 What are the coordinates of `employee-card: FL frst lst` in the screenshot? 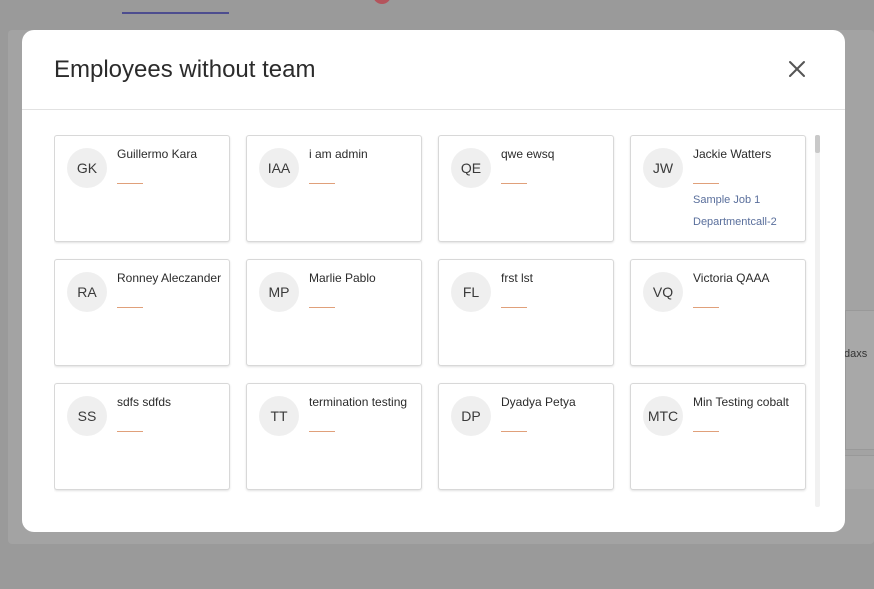 It's located at (526, 312).